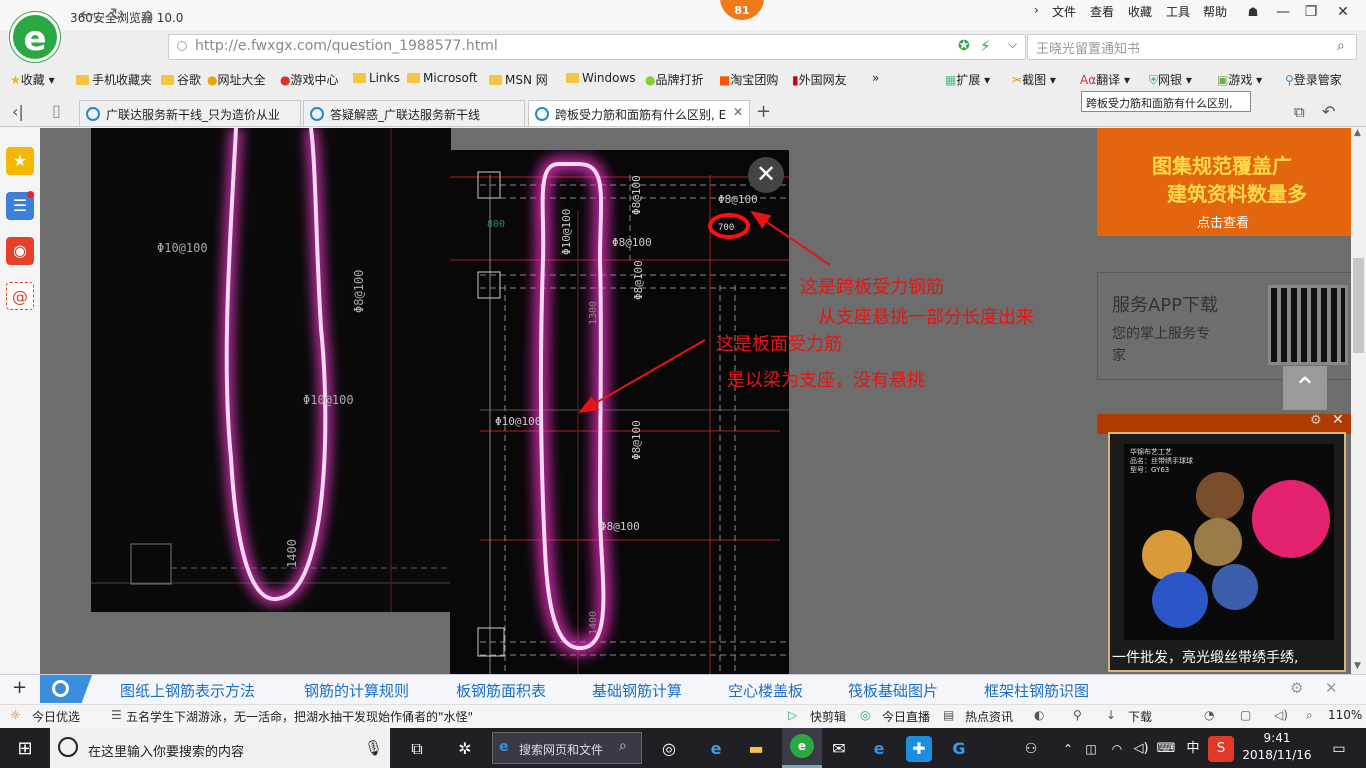  I want to click on search-ring-icon, so click(60, 688).